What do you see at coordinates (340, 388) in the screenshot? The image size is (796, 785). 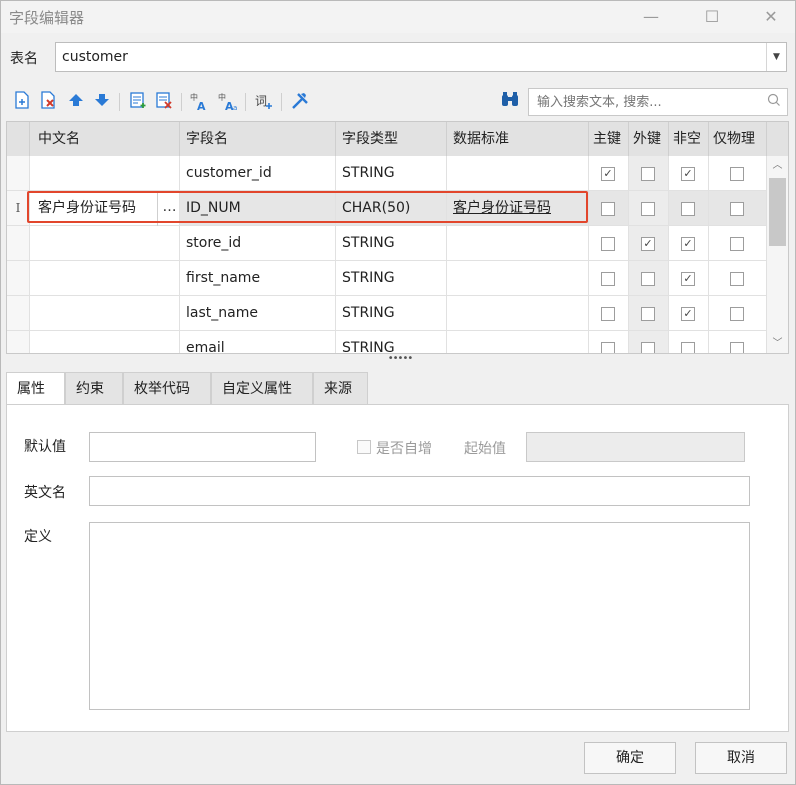 I see `tab-source: 来源` at bounding box center [340, 388].